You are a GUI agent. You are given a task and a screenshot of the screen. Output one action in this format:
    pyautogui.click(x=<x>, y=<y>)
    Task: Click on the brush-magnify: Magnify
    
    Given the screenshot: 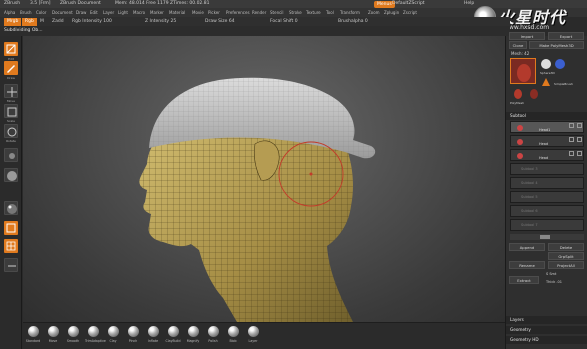 What is the action you would take?
    pyautogui.click(x=193, y=334)
    